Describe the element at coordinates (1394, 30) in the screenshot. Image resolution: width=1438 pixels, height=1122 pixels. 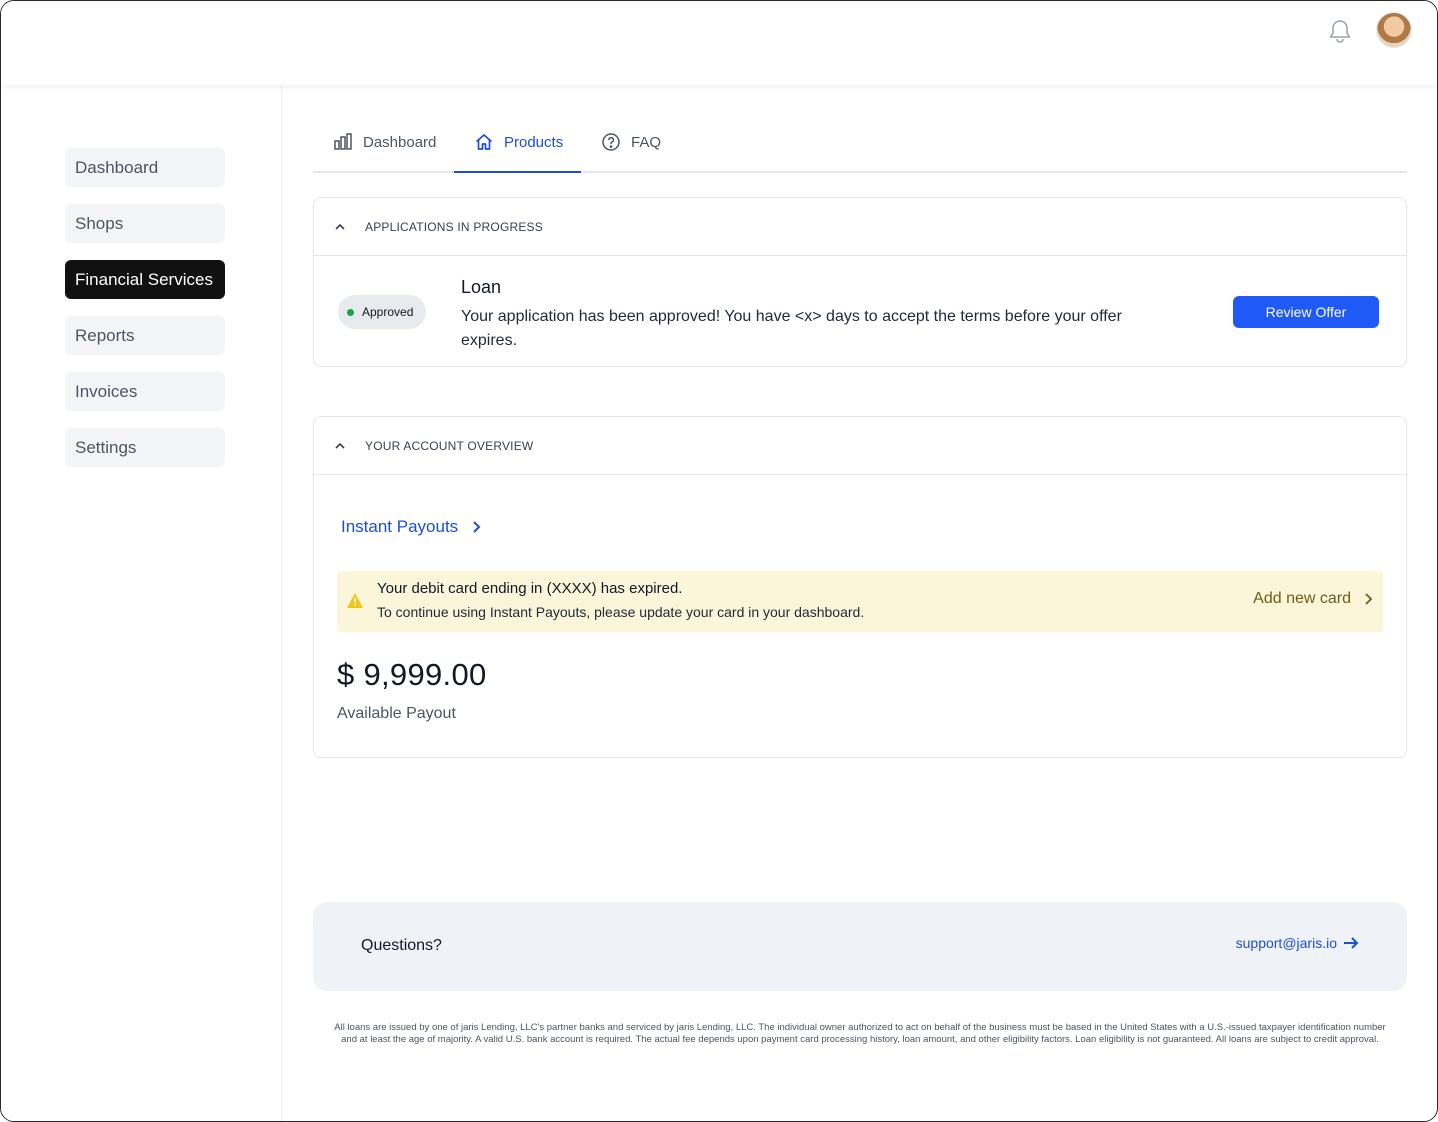
I see `user-avatar` at that location.